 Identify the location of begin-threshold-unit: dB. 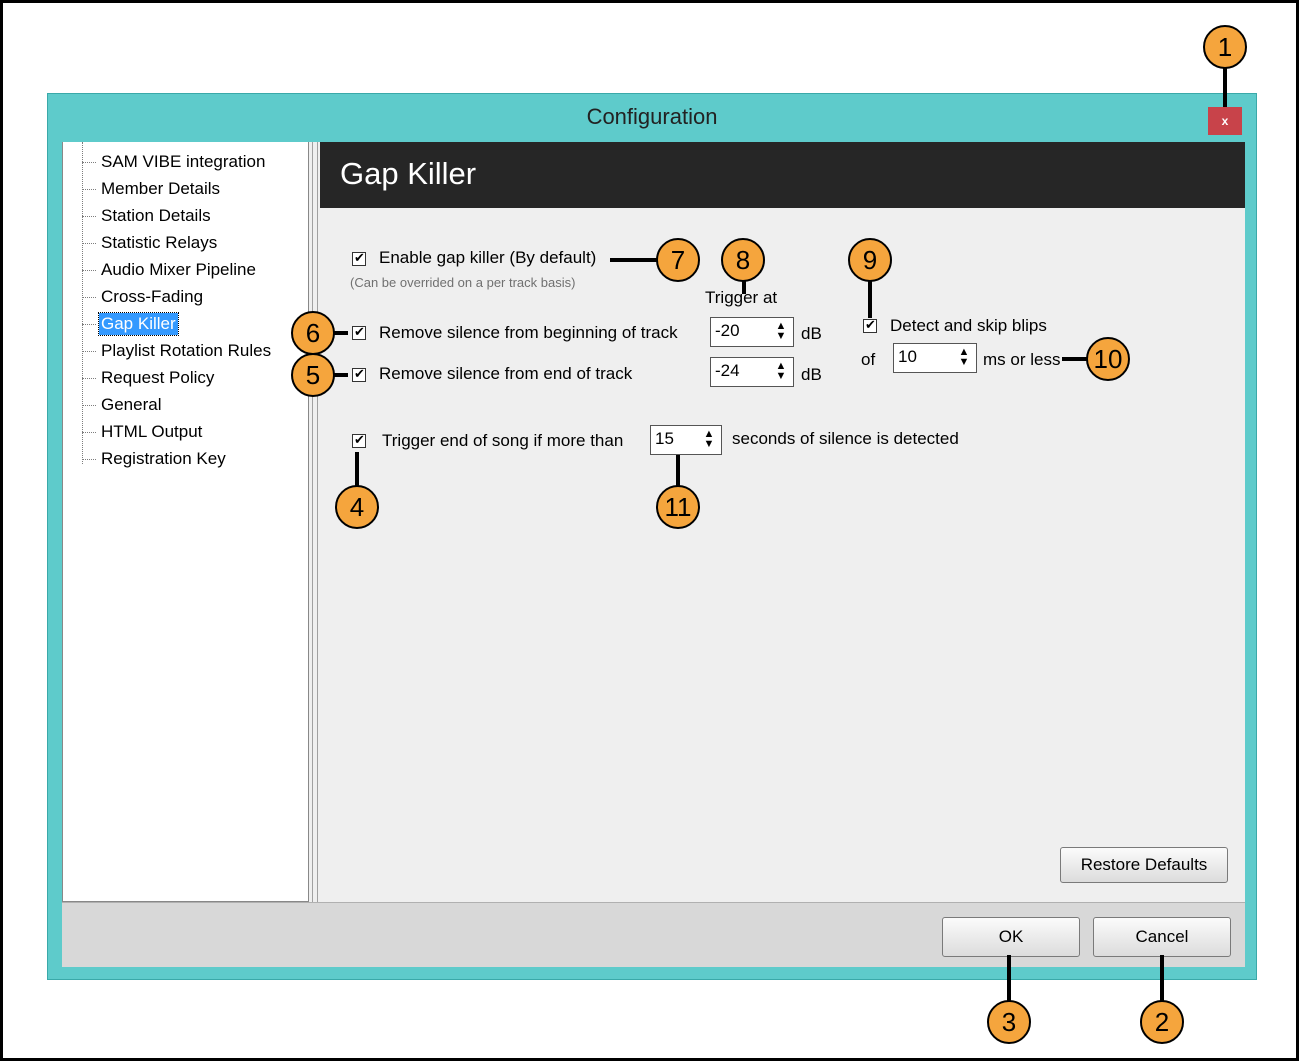
(811, 333).